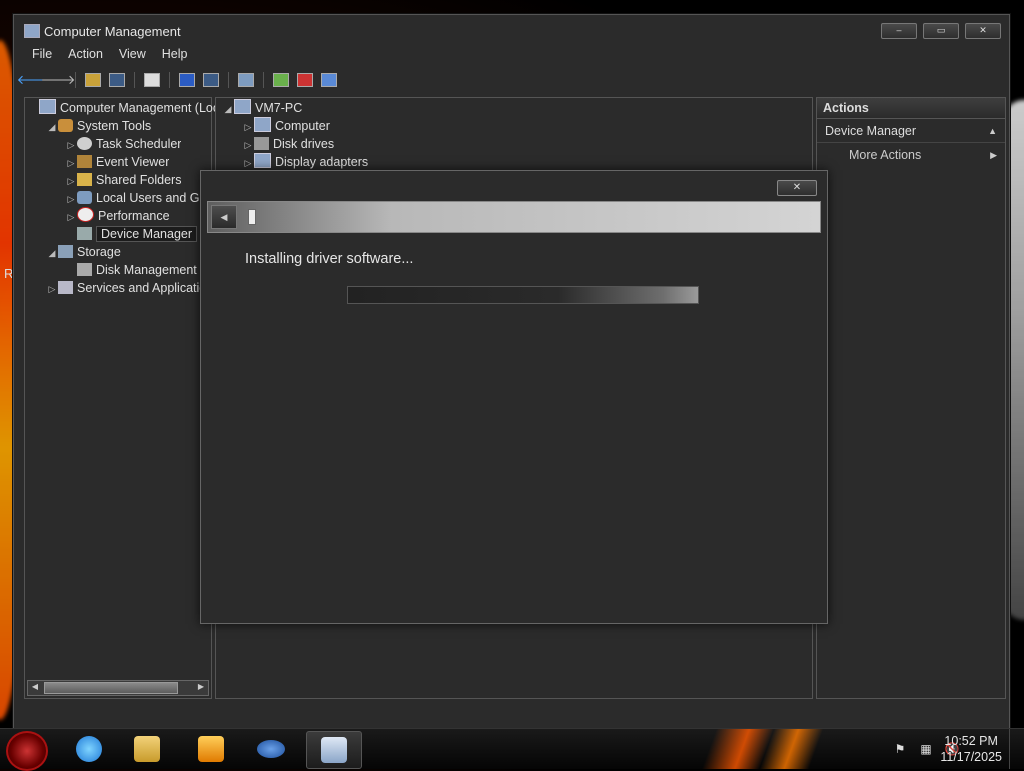  What do you see at coordinates (84, 161) in the screenshot?
I see `event-viewer-icon` at bounding box center [84, 161].